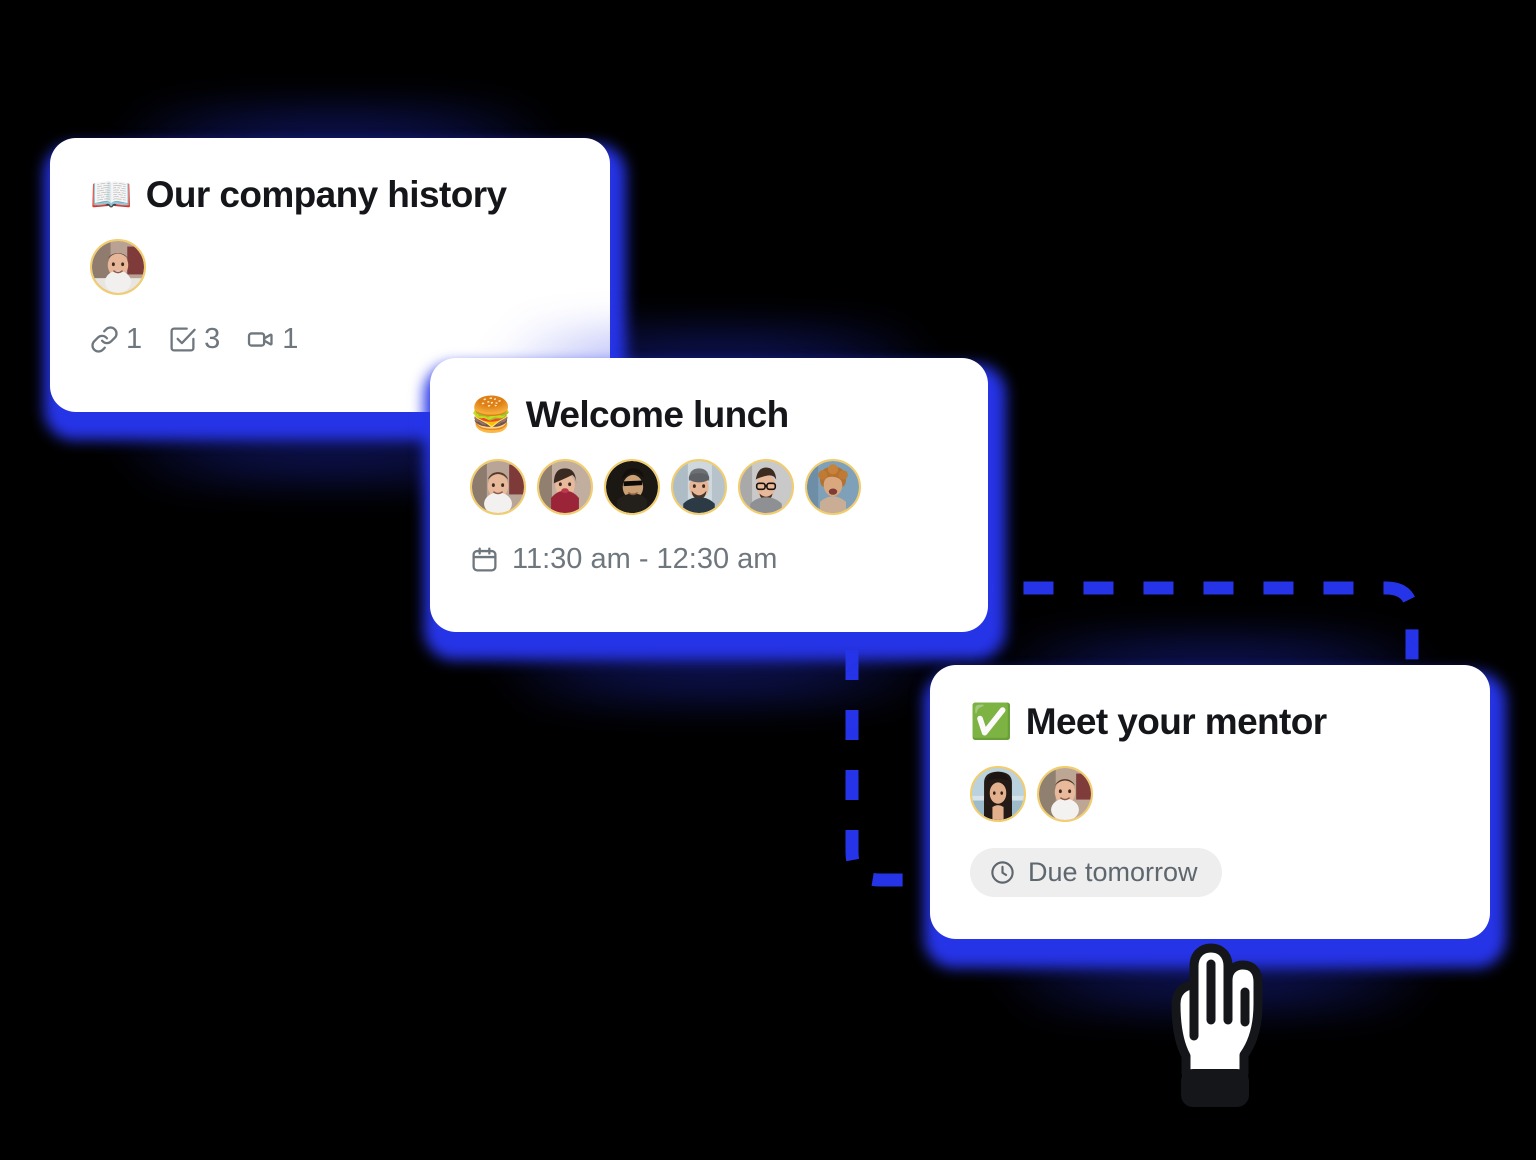 The image size is (1536, 1160). Describe the element at coordinates (182, 339) in the screenshot. I see `checklist-icon` at that location.